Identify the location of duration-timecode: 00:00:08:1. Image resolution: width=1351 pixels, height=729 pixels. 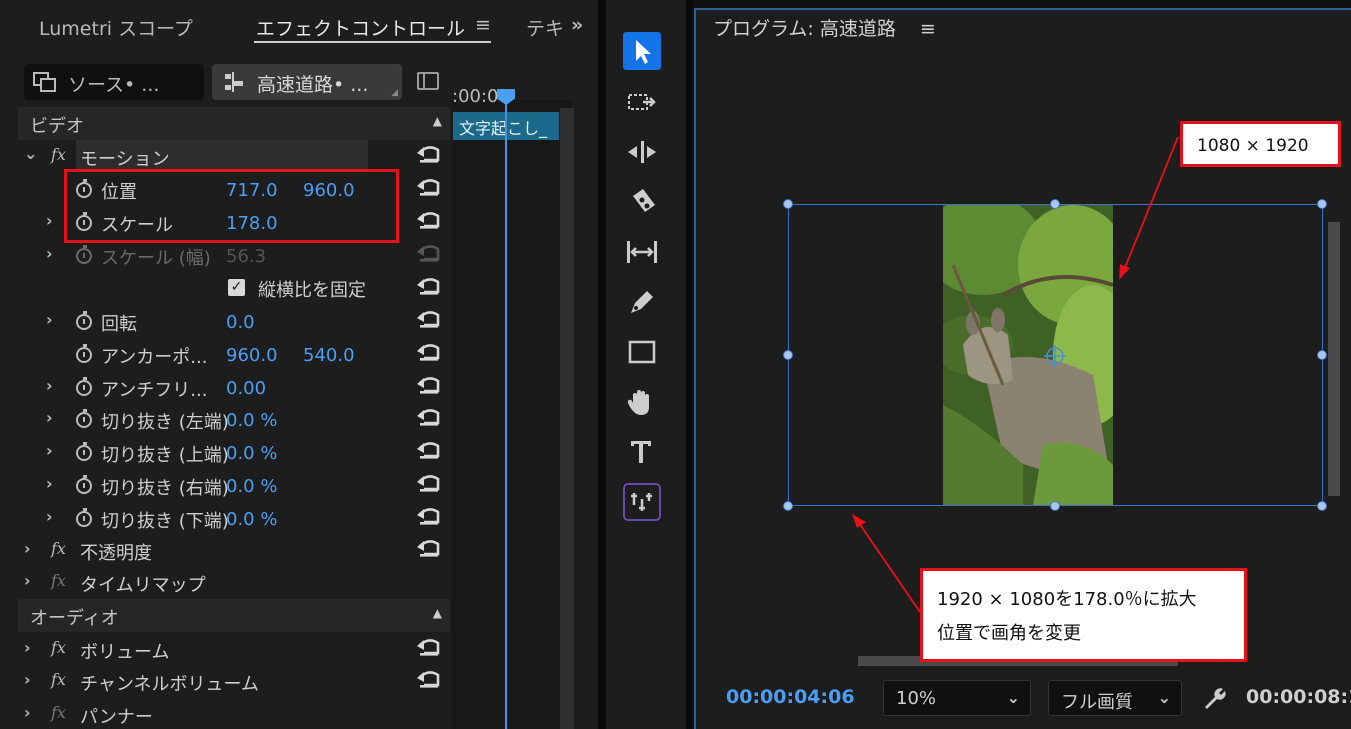
(1298, 697).